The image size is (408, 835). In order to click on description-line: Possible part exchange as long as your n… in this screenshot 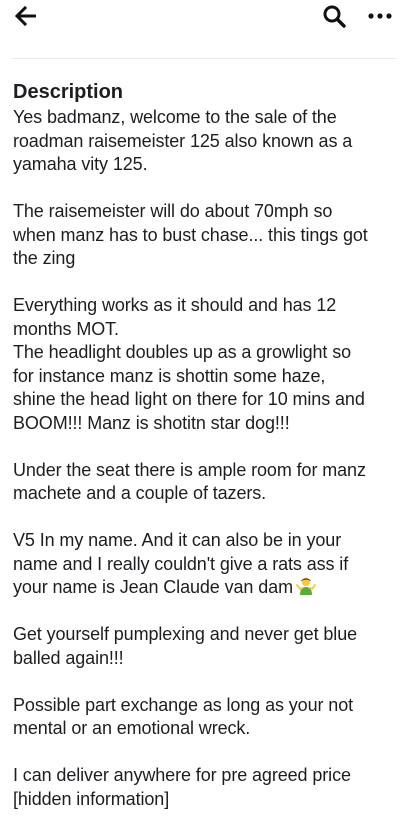, I will do `click(183, 704)`.